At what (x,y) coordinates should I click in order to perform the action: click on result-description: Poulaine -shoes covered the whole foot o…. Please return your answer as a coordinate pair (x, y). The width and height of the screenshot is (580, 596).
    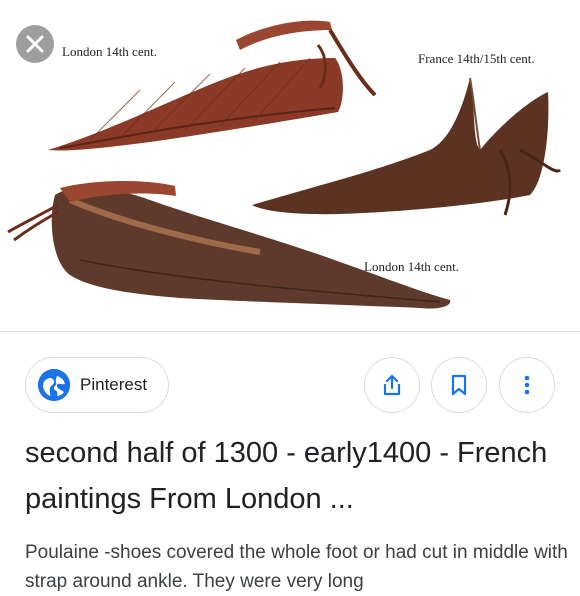
    Looking at the image, I should click on (296, 567).